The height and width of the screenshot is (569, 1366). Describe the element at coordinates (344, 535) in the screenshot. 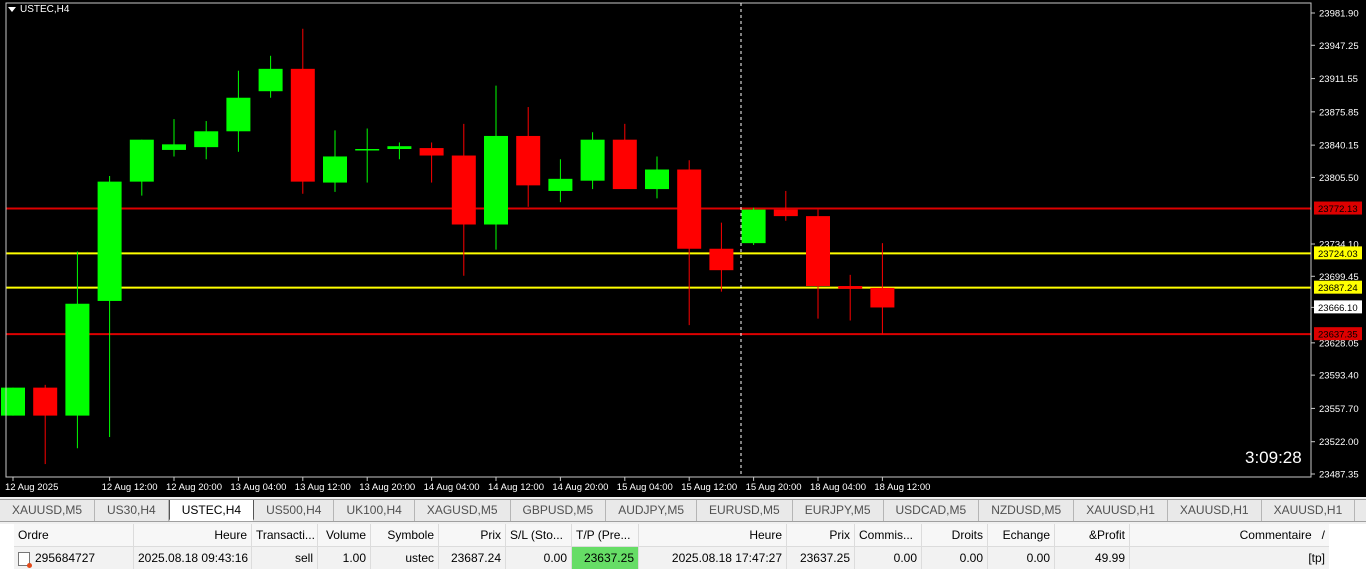

I see `col-volume: Volume` at that location.